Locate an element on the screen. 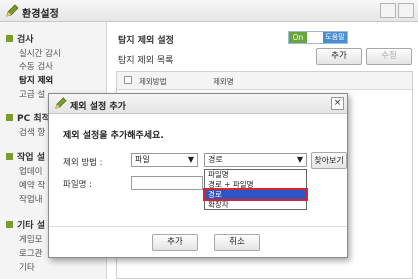 The height and width of the screenshot is (279, 418). dropdown-option-filename: 파일명 is located at coordinates (255, 174).